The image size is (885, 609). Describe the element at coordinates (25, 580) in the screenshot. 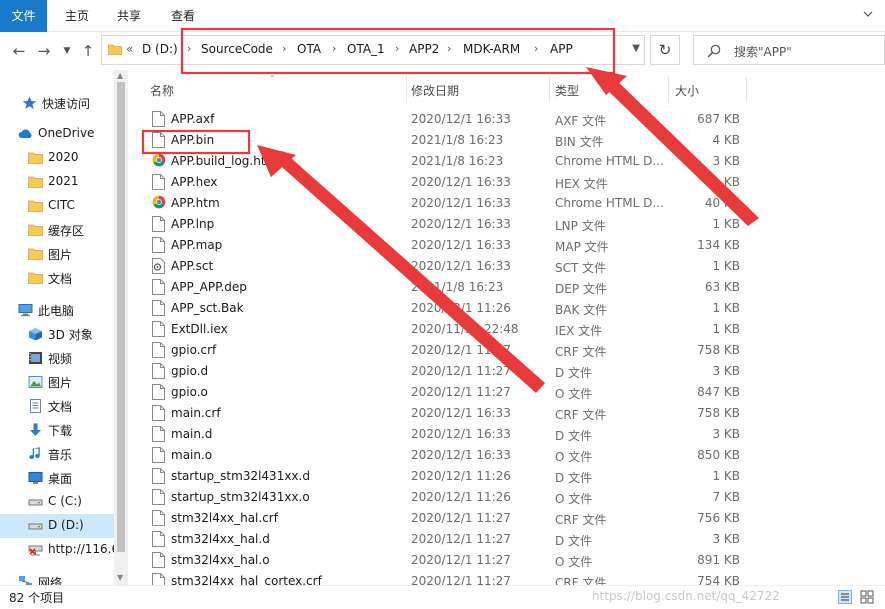

I see `network-icon` at that location.